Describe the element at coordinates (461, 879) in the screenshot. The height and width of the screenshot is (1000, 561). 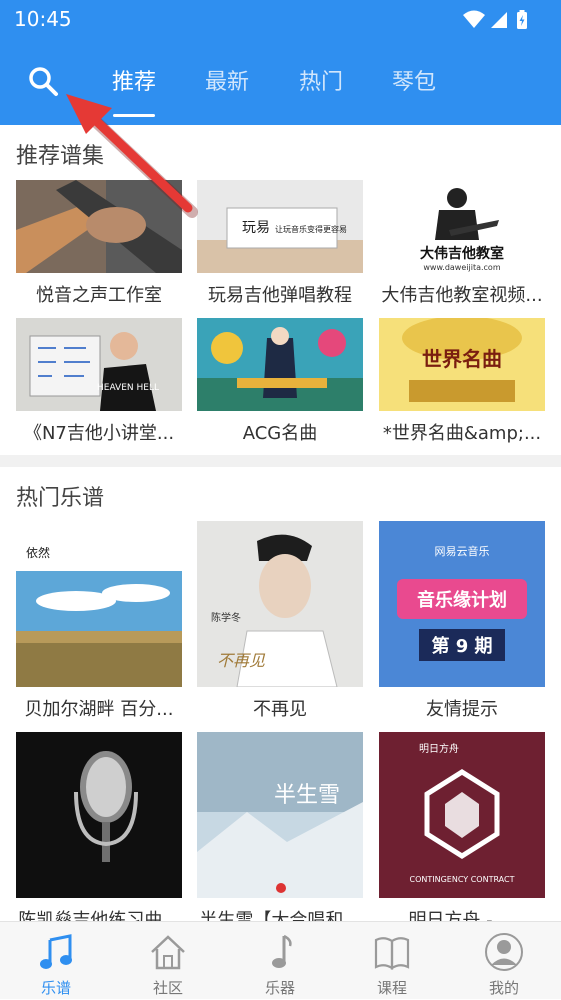
I see `svg-text: CONTINGENCY CONTRACT` at that location.